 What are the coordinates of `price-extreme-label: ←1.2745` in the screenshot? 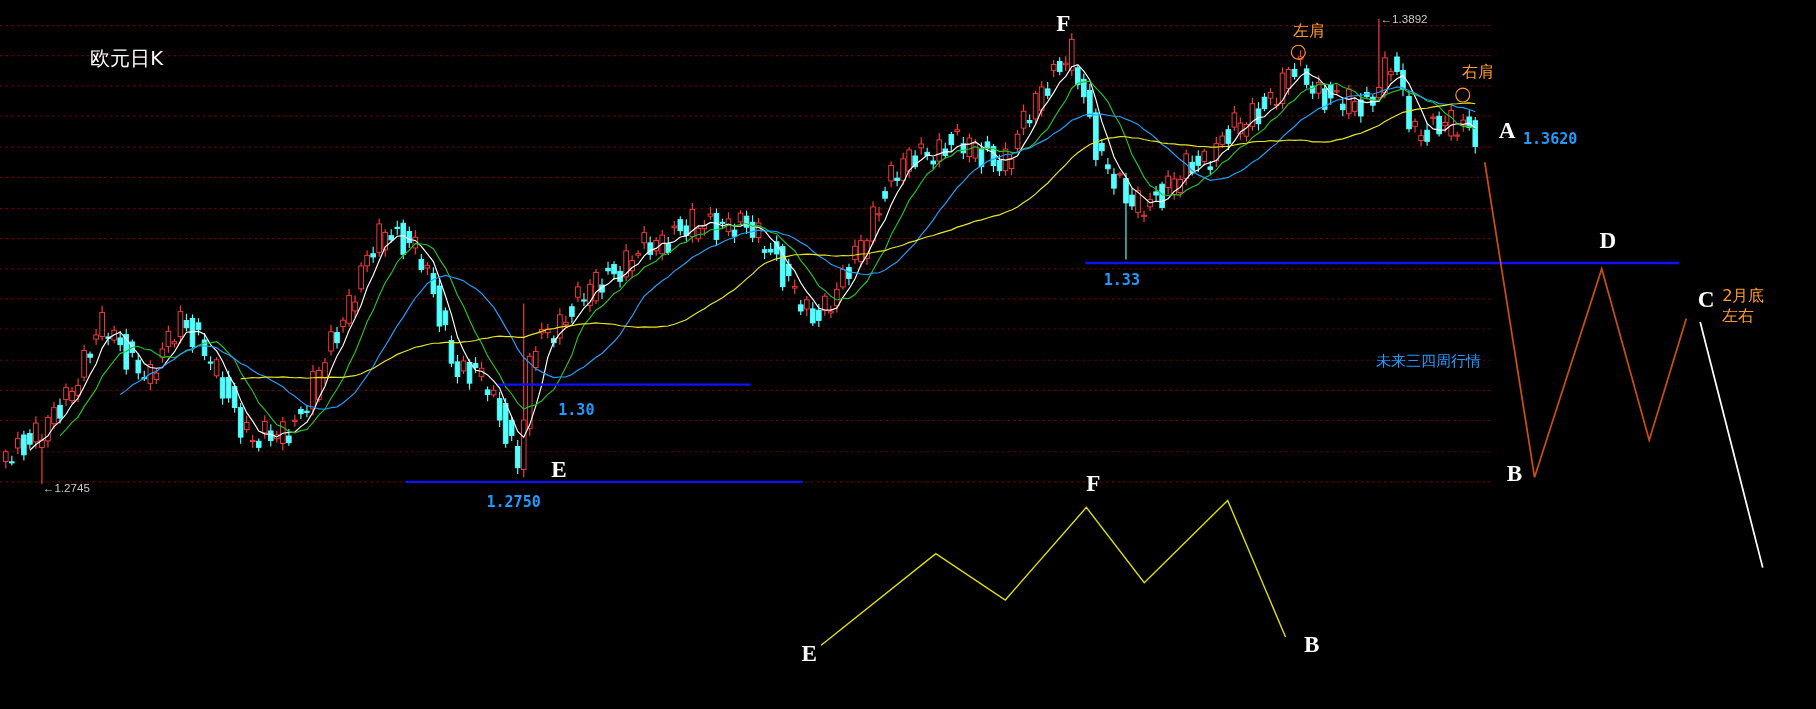 It's located at (66, 488).